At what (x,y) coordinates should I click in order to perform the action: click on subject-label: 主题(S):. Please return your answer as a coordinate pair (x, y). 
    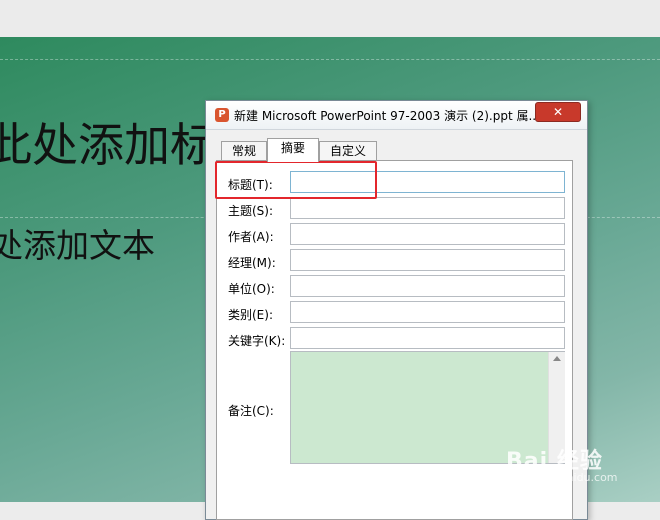
    Looking at the image, I should click on (251, 211).